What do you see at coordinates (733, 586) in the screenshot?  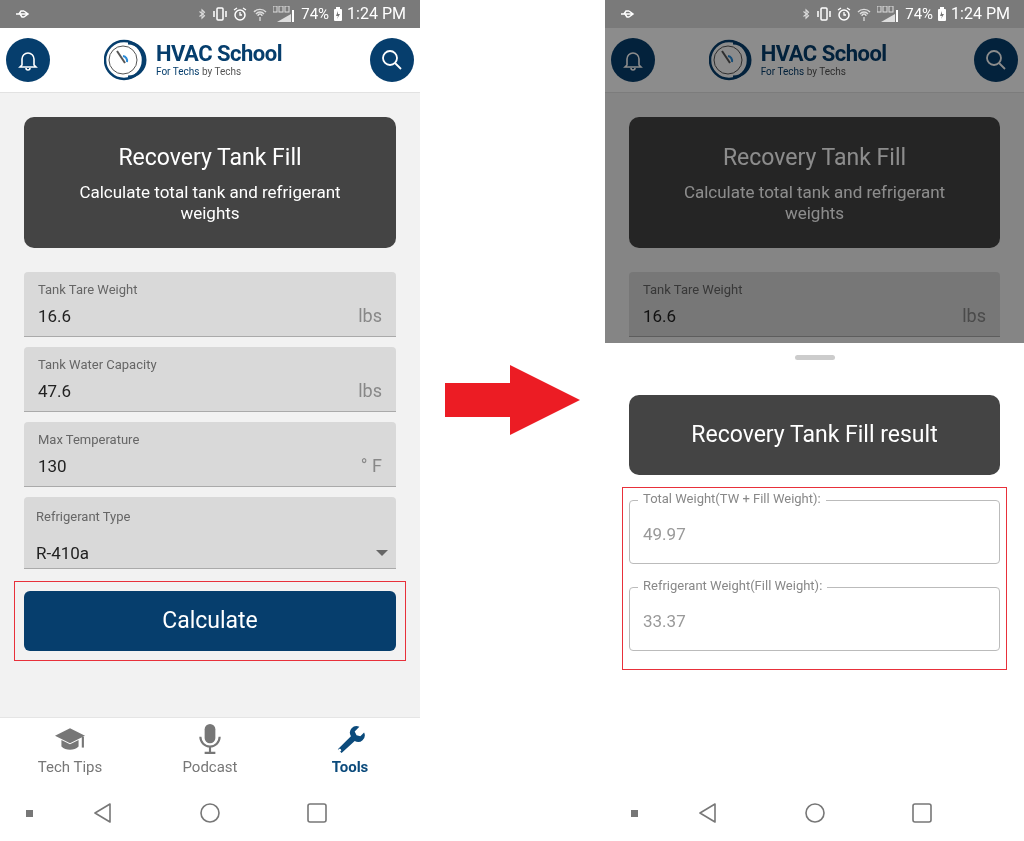 I see `field-legend: Refrigerant Weight(Fill Weight):` at bounding box center [733, 586].